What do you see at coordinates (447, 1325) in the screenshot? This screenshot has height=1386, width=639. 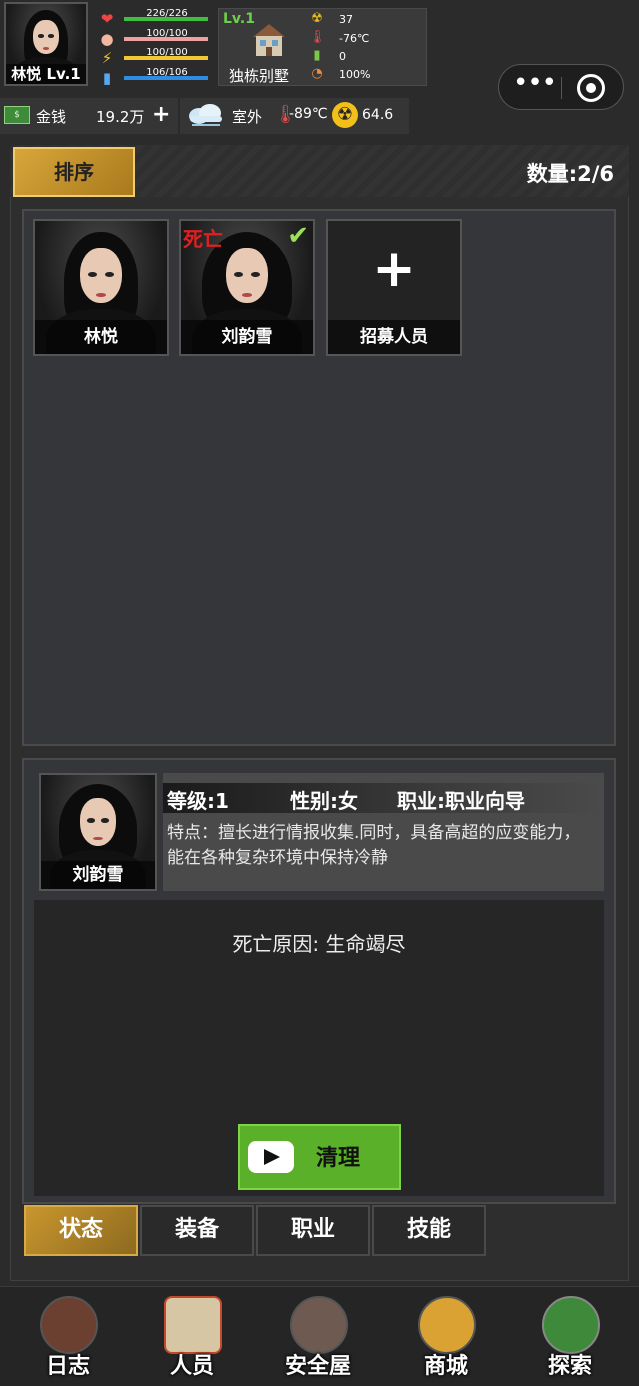 I see `basket-icon` at bounding box center [447, 1325].